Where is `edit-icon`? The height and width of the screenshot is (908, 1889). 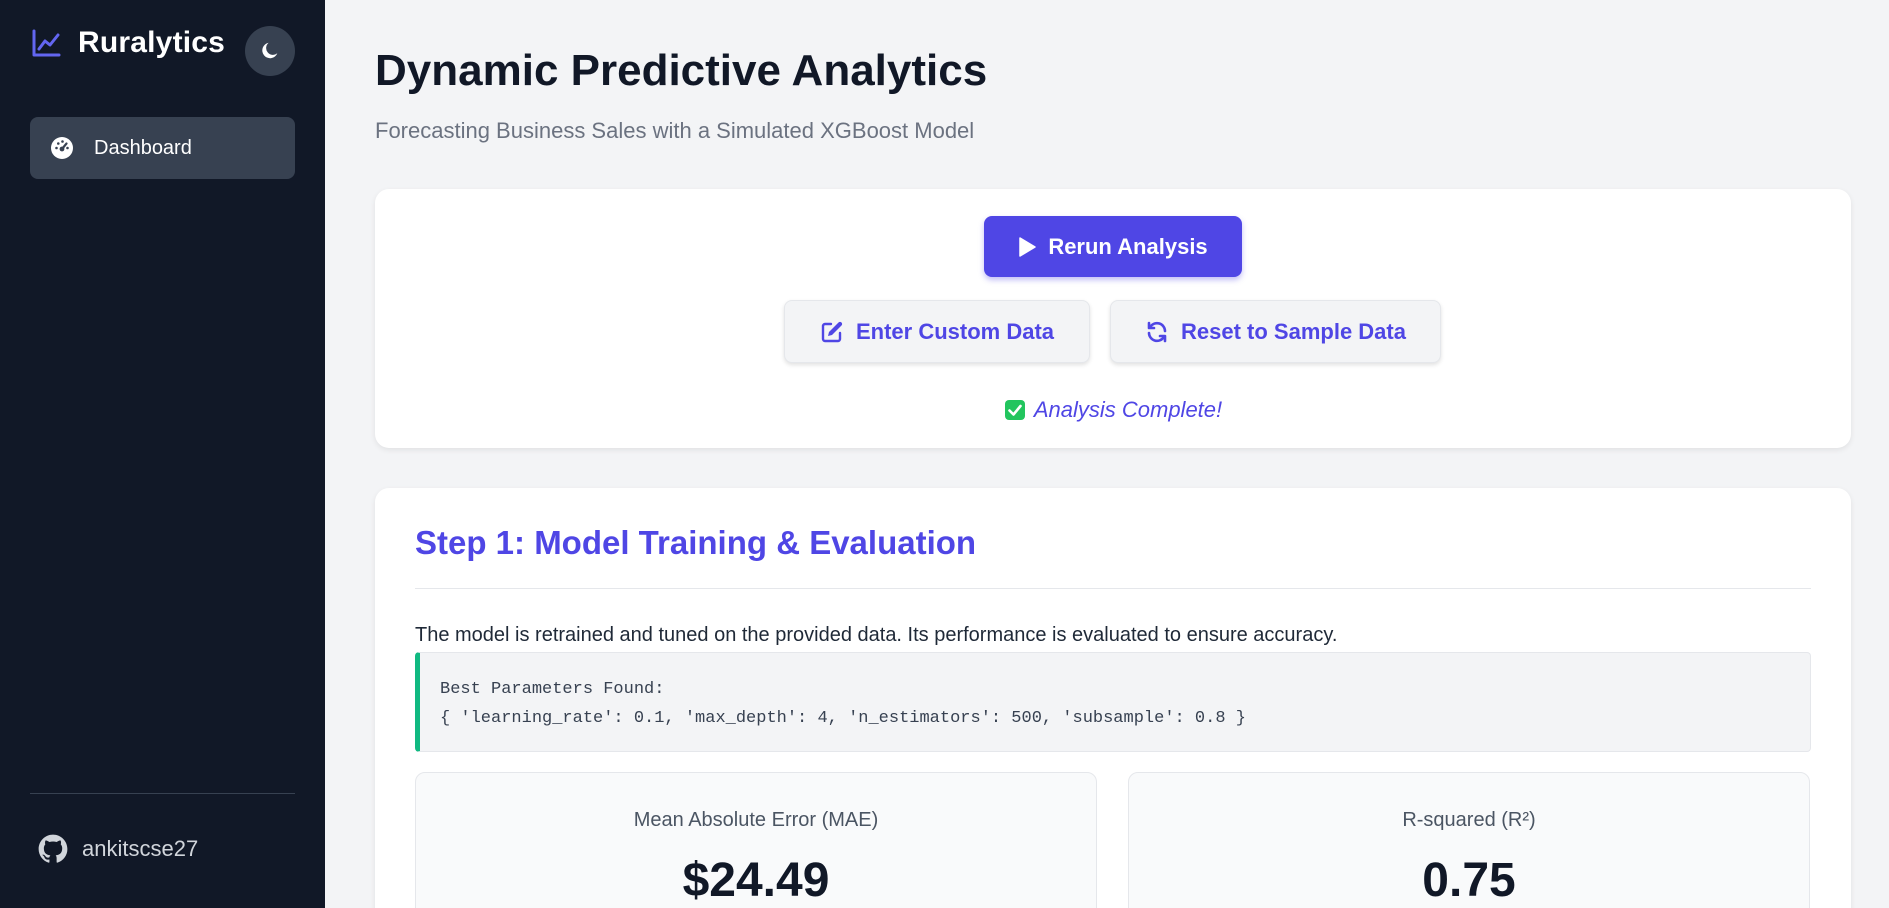
edit-icon is located at coordinates (832, 331).